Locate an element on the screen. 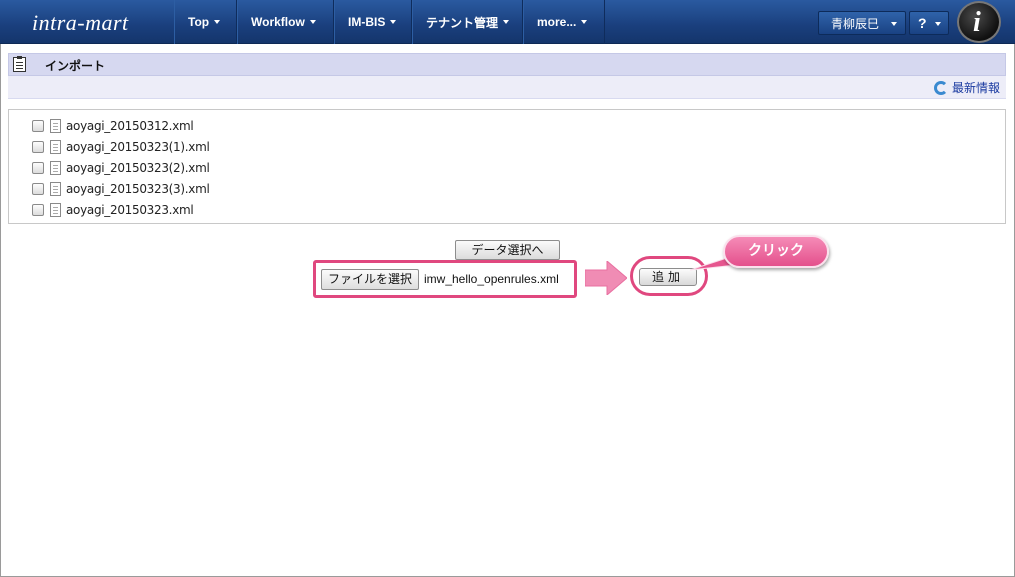 This screenshot has width=1015, height=577. file-name: aoyagi_20150323(2).xml is located at coordinates (138, 167).